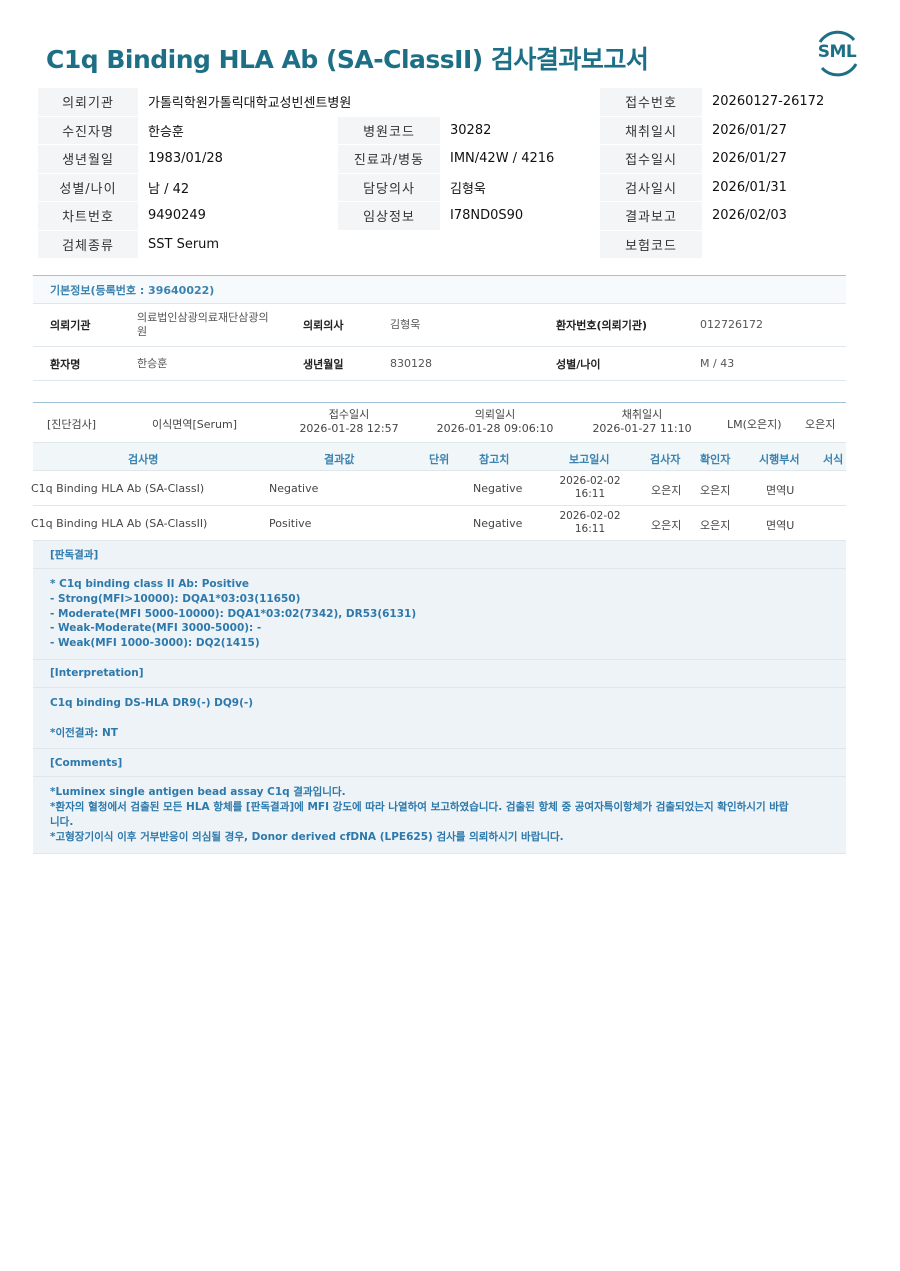 The image size is (900, 1271). What do you see at coordinates (651, 244) in the screenshot?
I see `header-label: 보험코드` at bounding box center [651, 244].